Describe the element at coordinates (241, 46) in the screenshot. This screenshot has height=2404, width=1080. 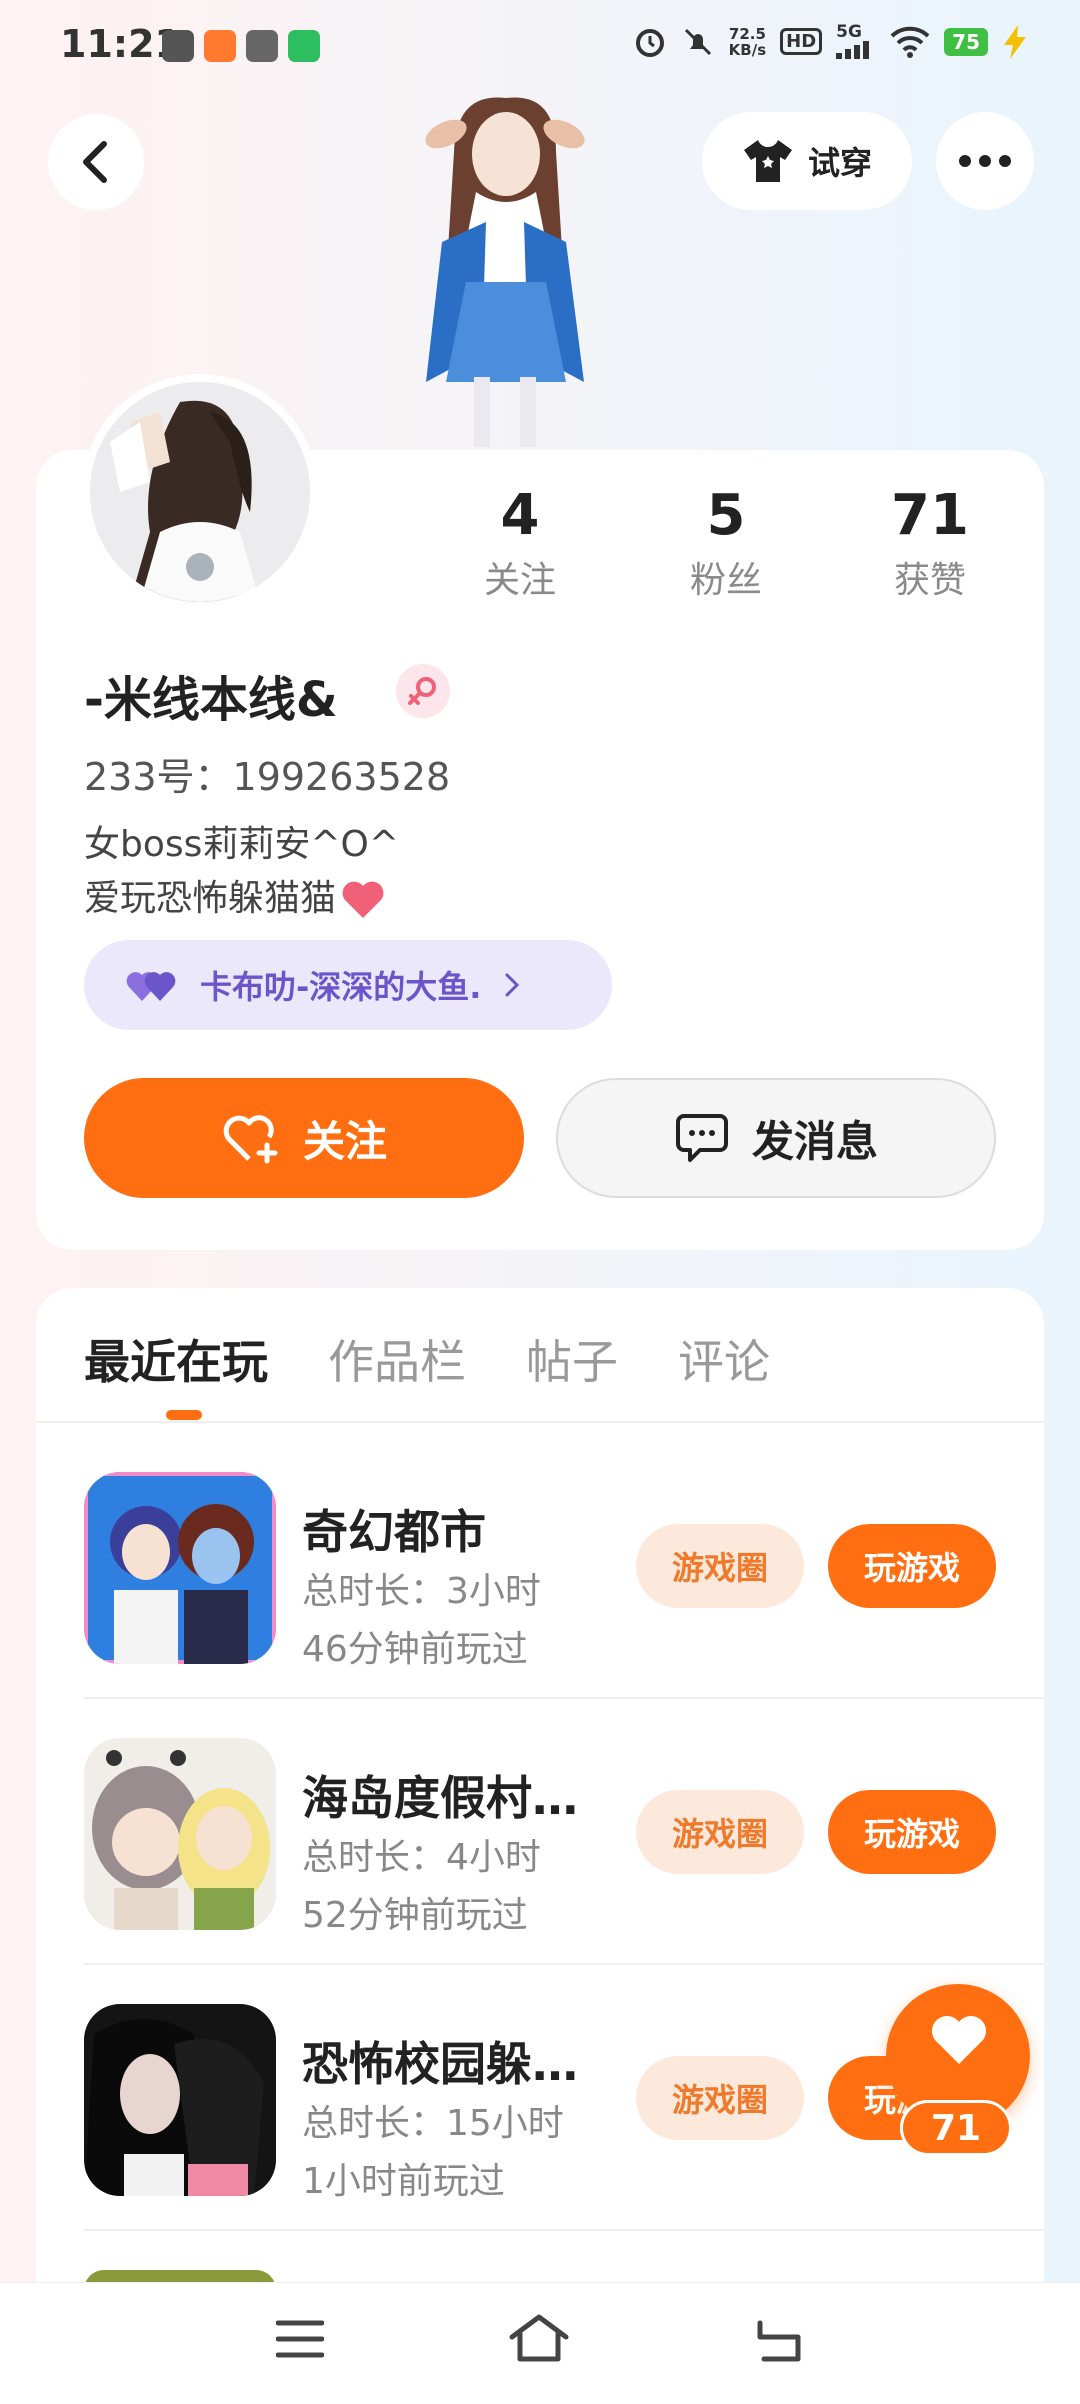
I see `notification-icons` at that location.